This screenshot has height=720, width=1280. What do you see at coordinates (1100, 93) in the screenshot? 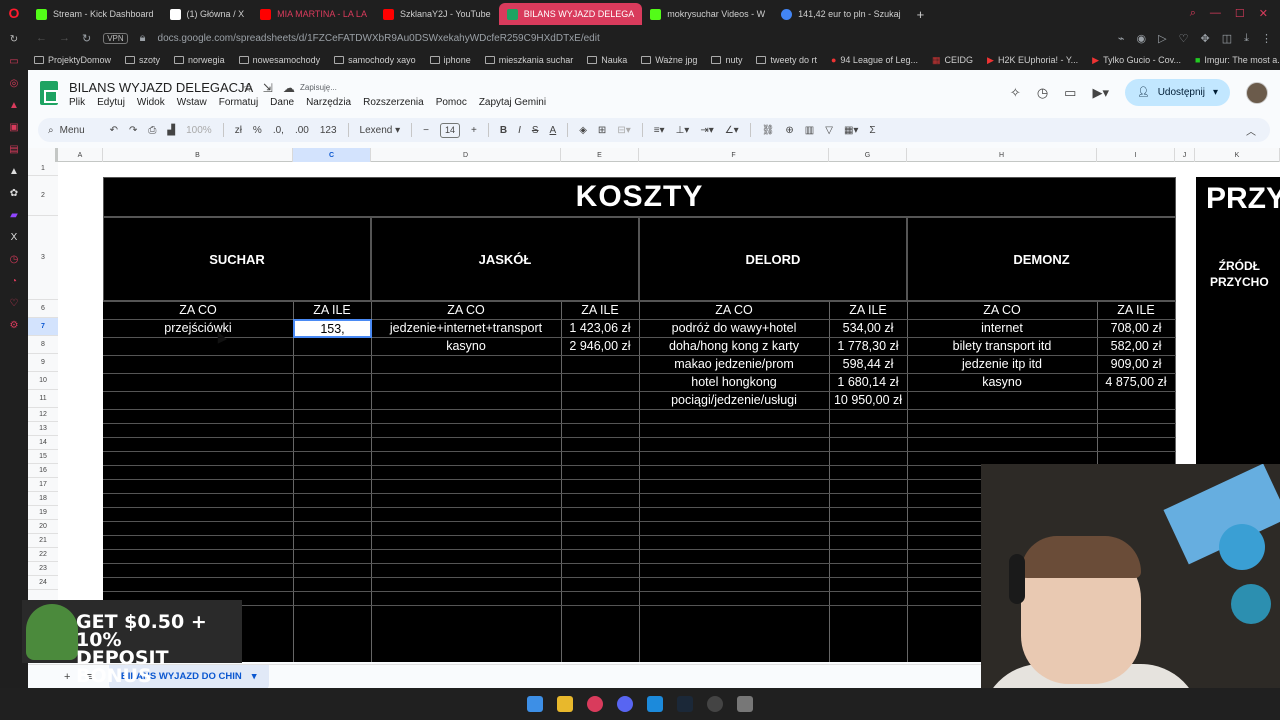
I see `meet-icon: ▶▾` at bounding box center [1100, 93].